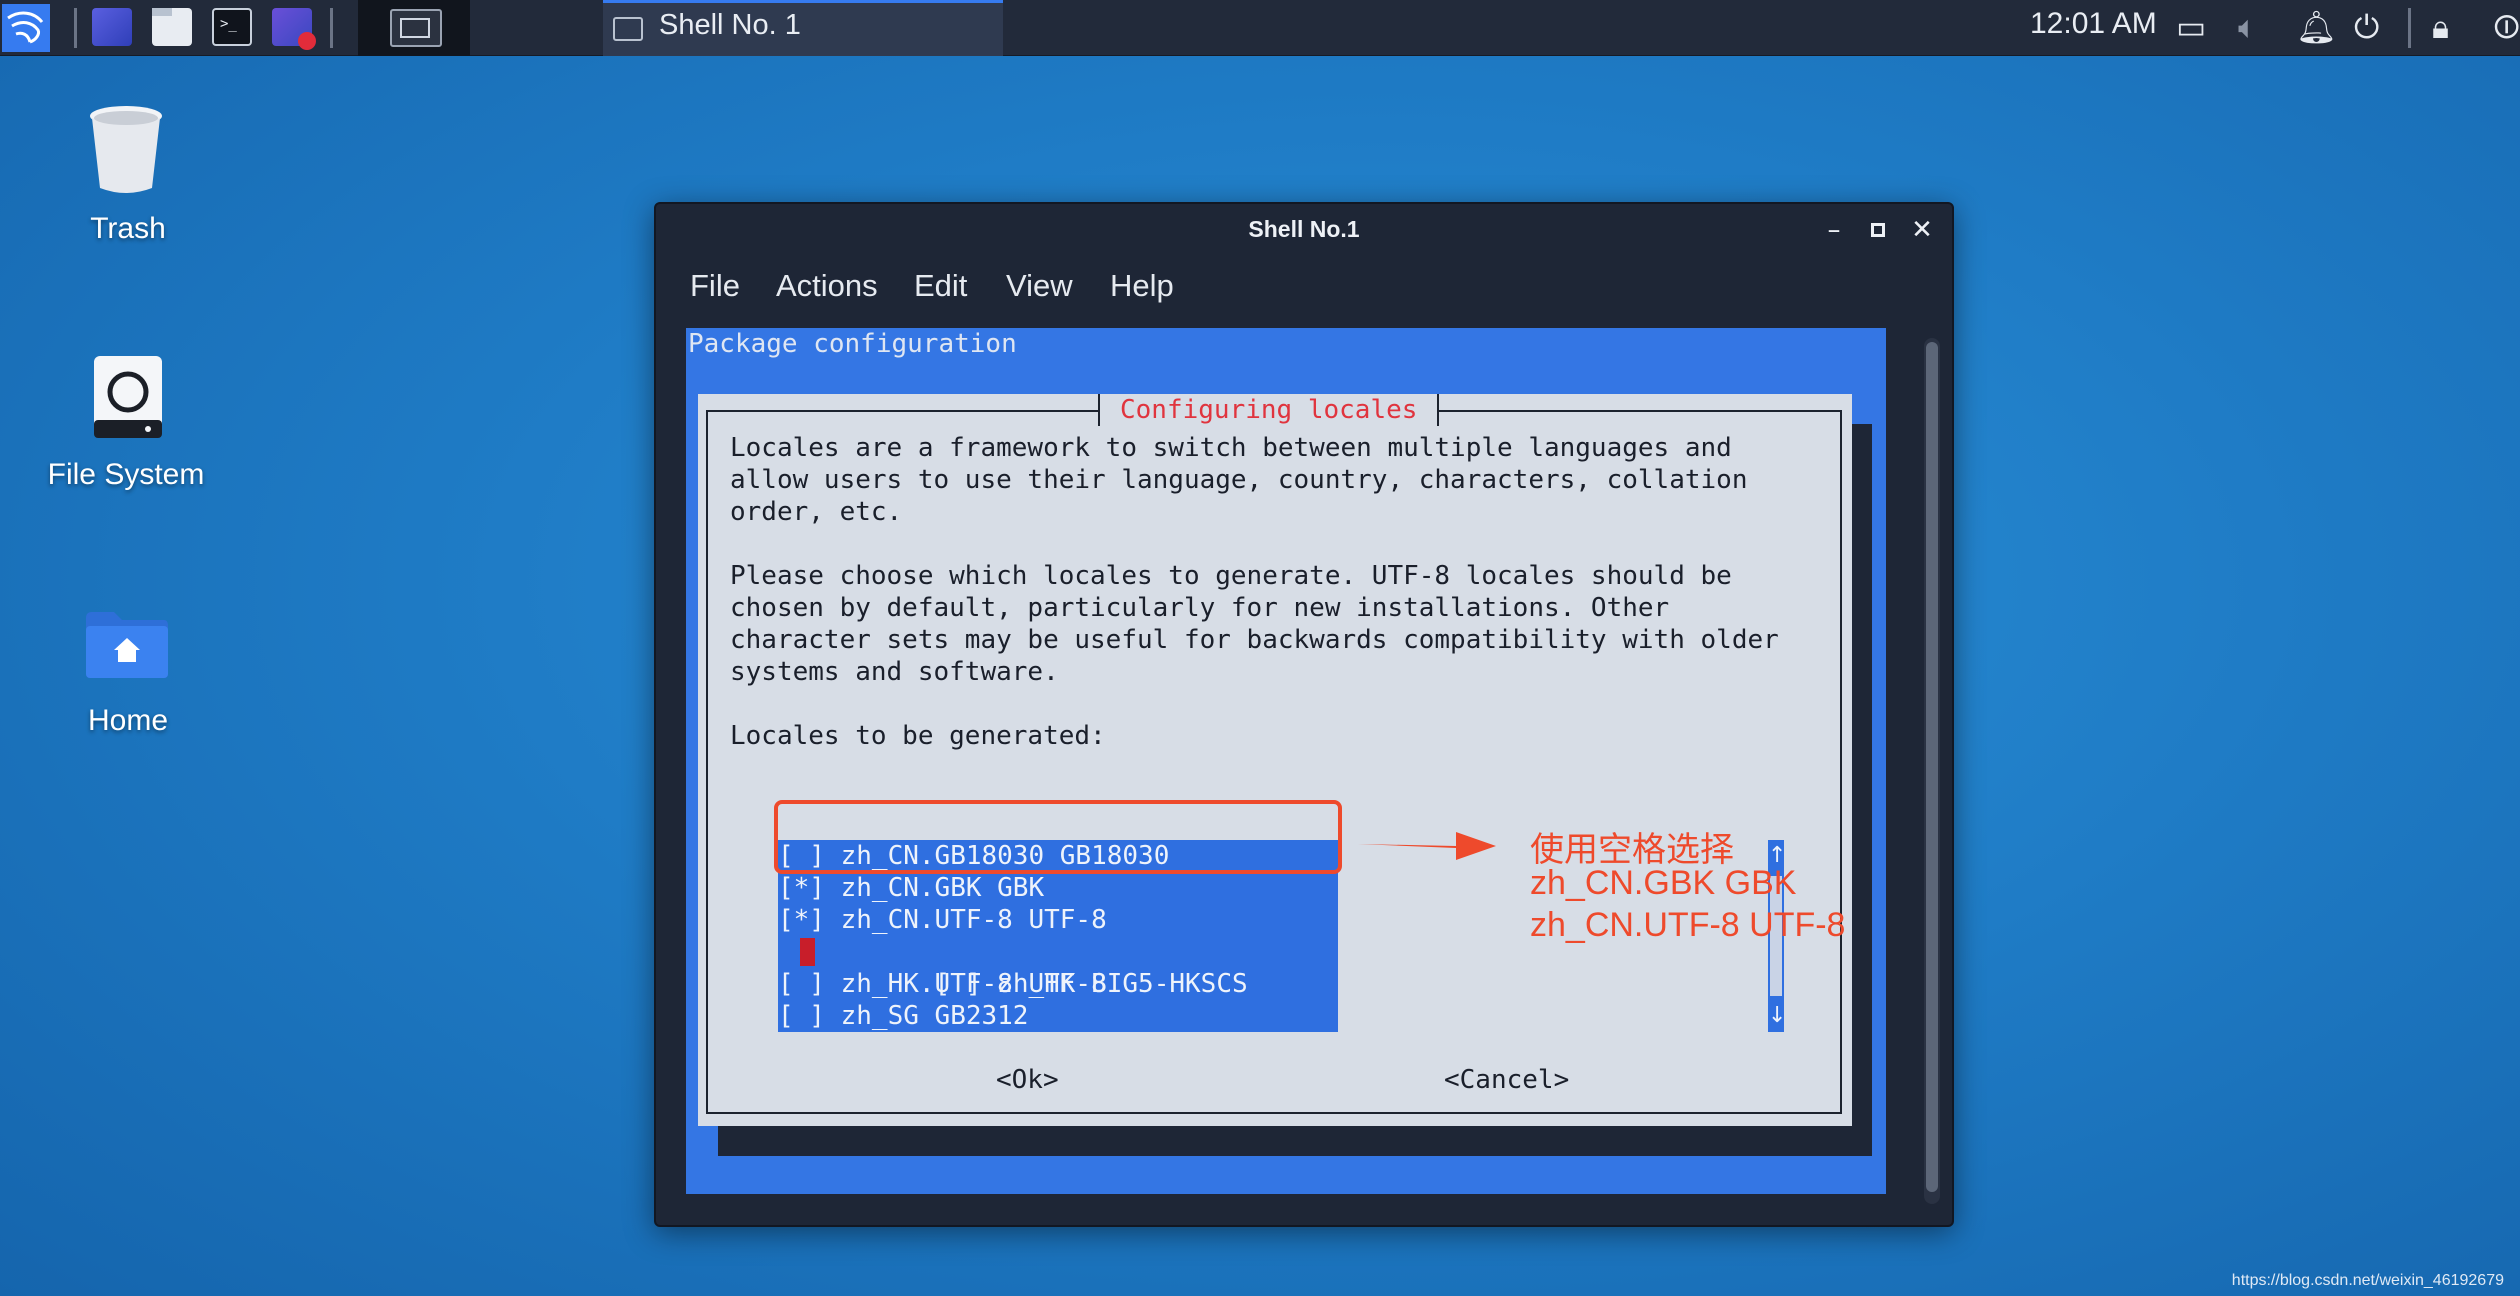 The width and height of the screenshot is (2520, 1296). Describe the element at coordinates (1142, 286) in the screenshot. I see `menu-help: Help` at that location.